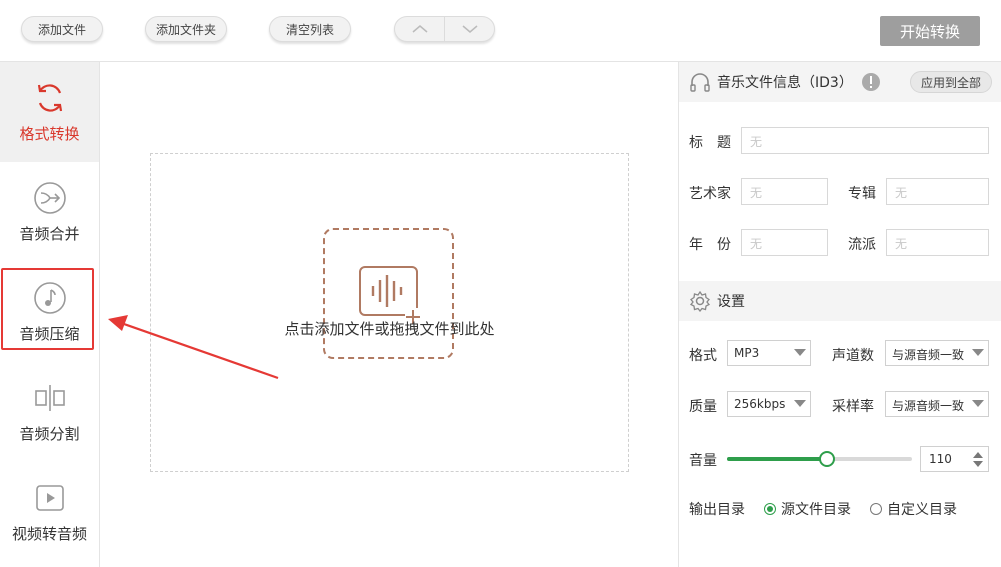 This screenshot has width=1001, height=567. Describe the element at coordinates (862, 194) in the screenshot. I see `album-label: 专辑` at that location.